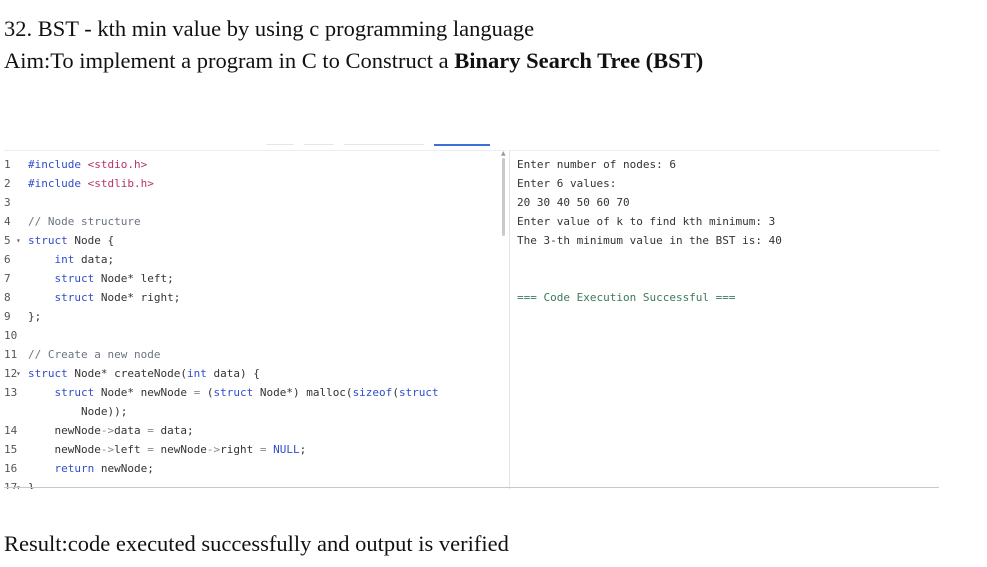 The width and height of the screenshot is (987, 567). Describe the element at coordinates (254, 183) in the screenshot. I see `code-line: 2 #include <stdlib.h>` at that location.